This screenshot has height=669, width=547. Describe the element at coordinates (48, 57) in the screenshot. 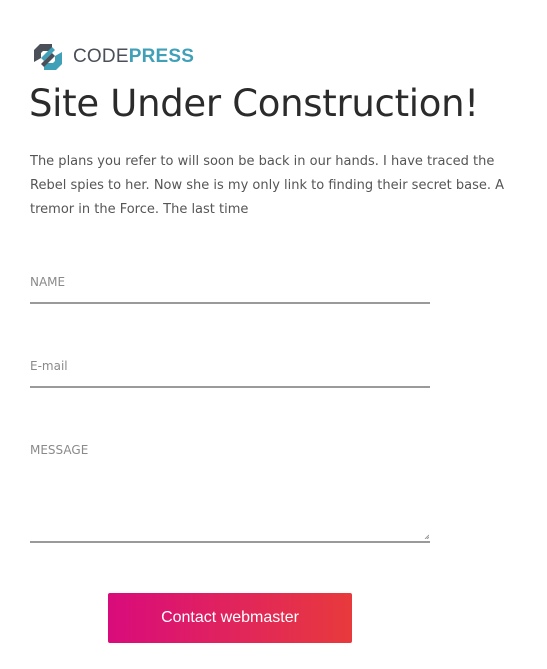

I see `codepress-logo-icon` at that location.